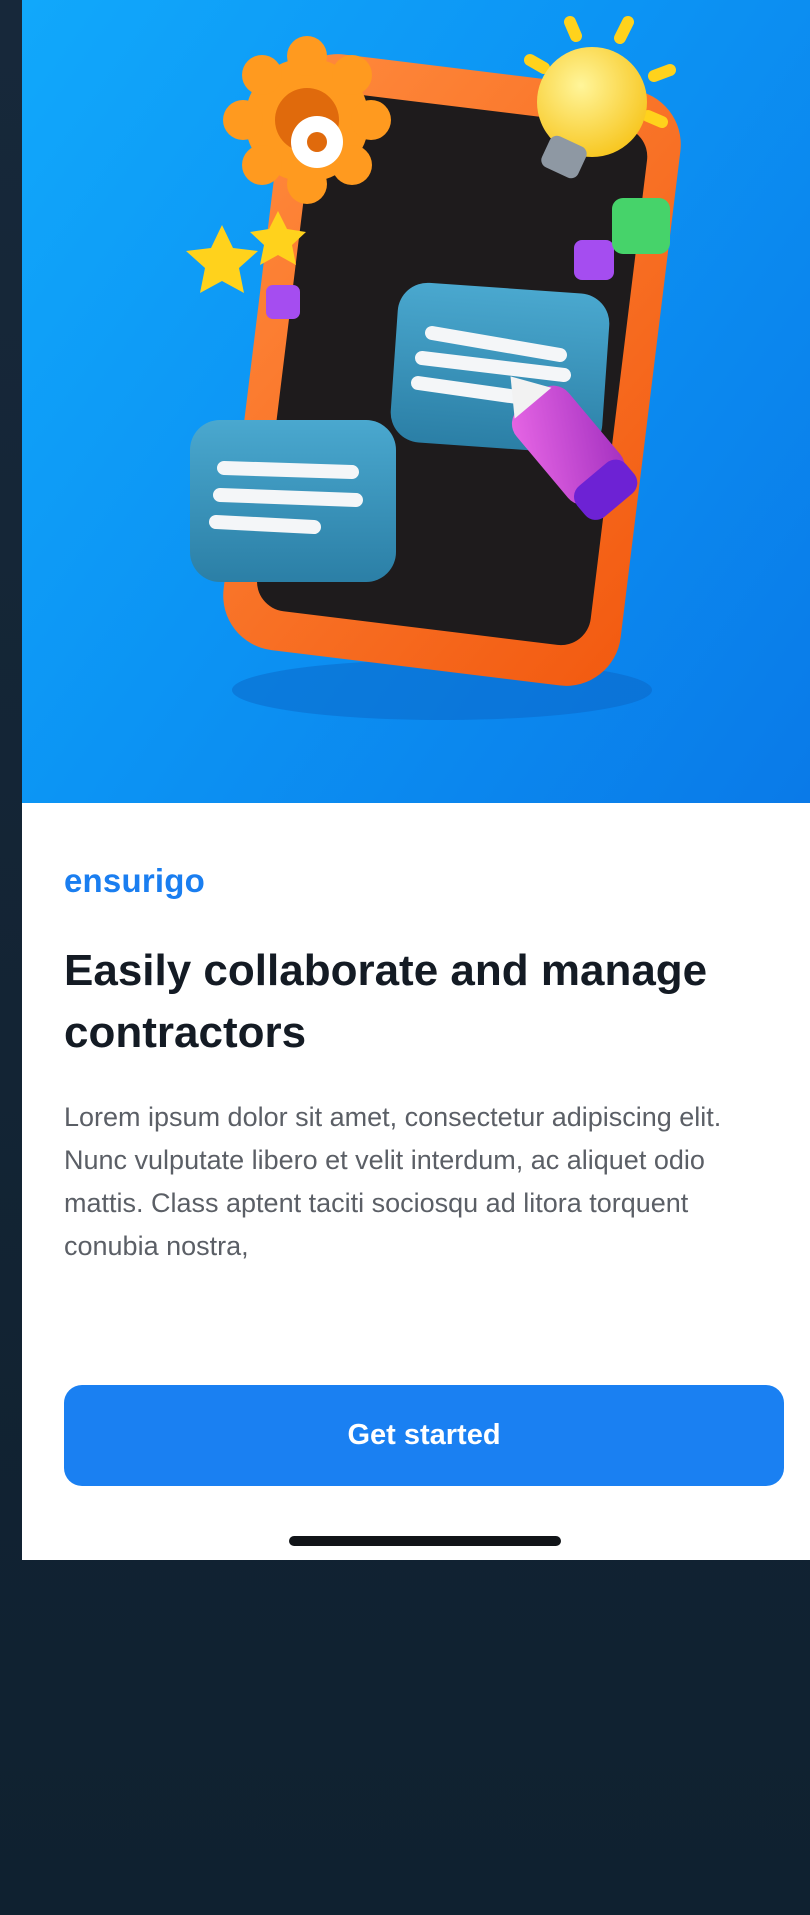  What do you see at coordinates (134, 880) in the screenshot?
I see `brand-name: ensurigo` at bounding box center [134, 880].